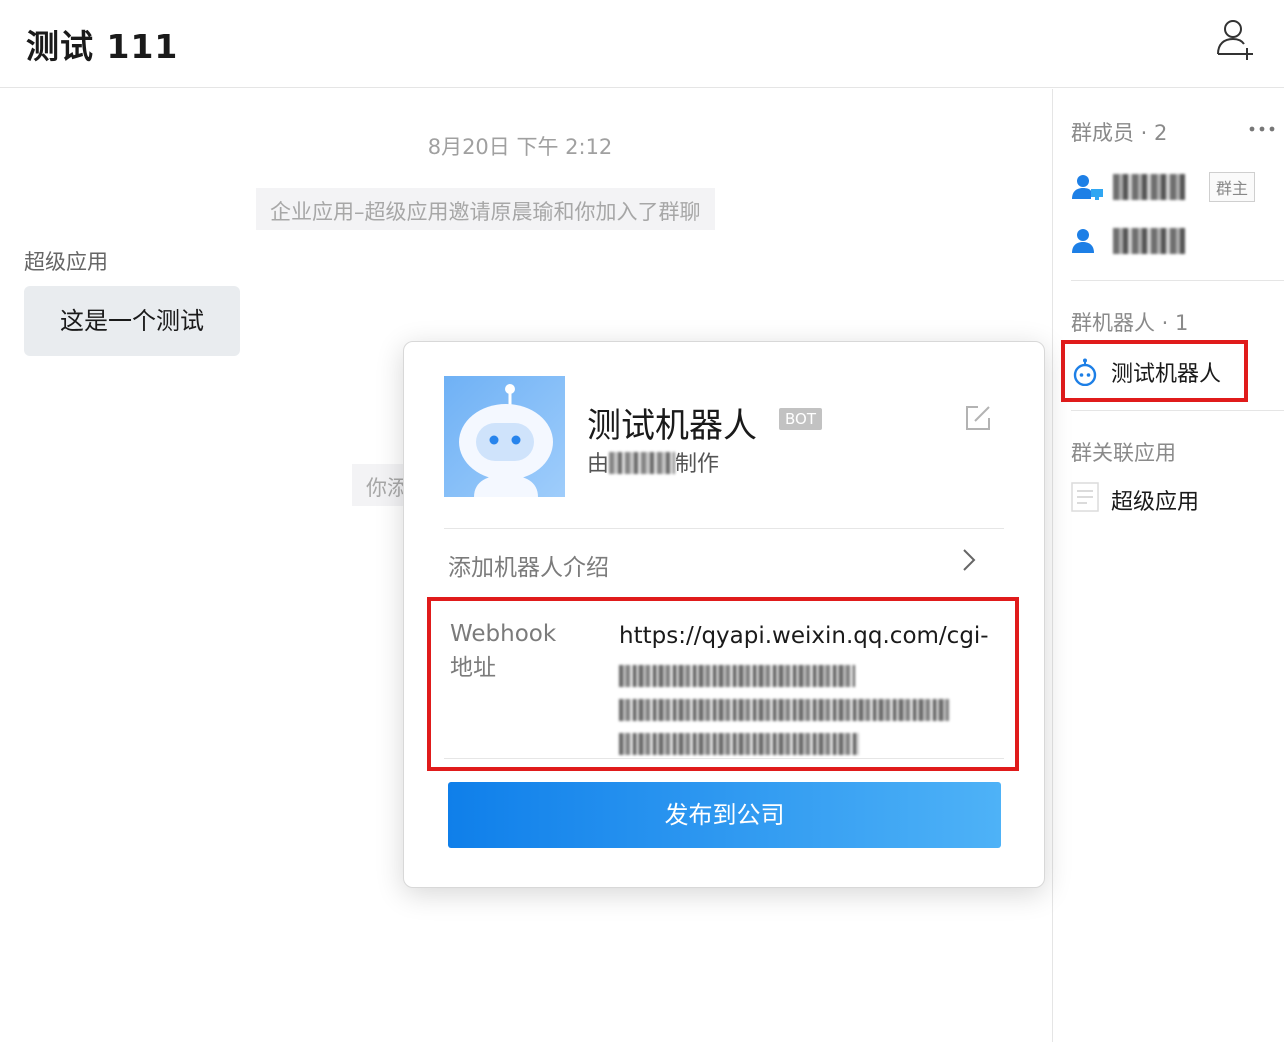 Image resolution: width=1284 pixels, height=1042 pixels. I want to click on chevron-right-icon, so click(969, 560).